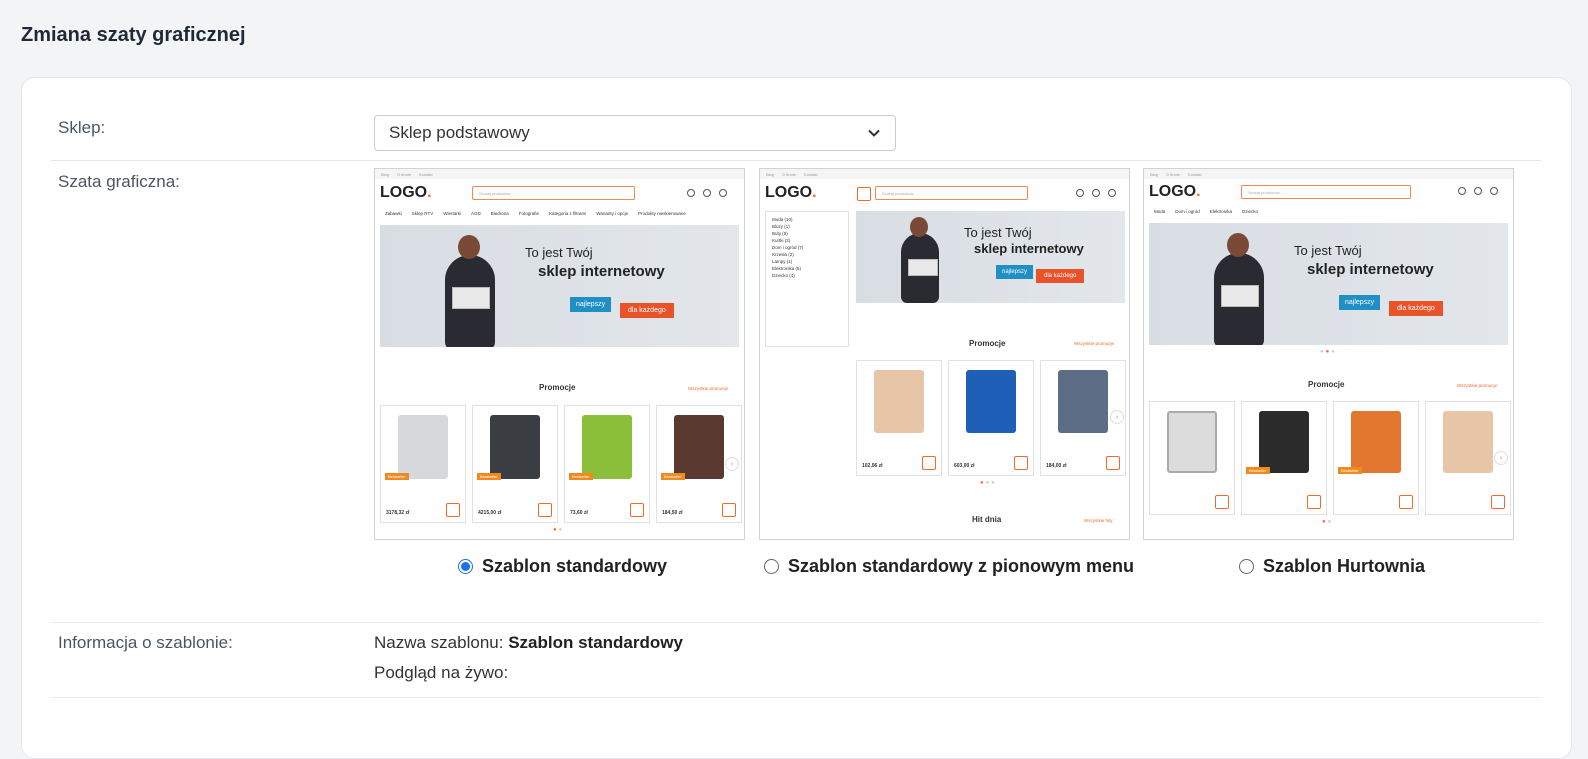 The width and height of the screenshot is (1588, 759). I want to click on theme-label: Szata graficzna:, so click(119, 181).